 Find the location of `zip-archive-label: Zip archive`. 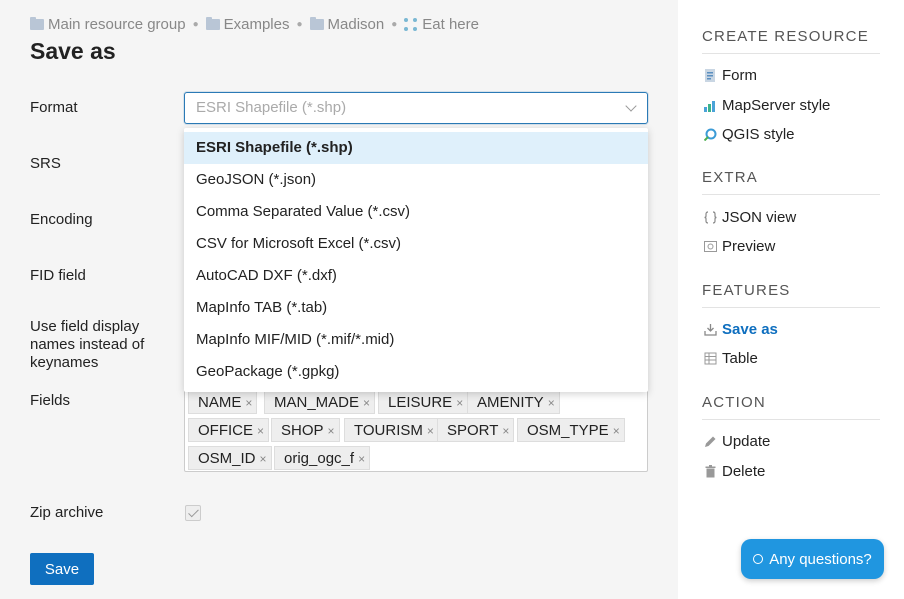

zip-archive-label: Zip archive is located at coordinates (67, 512).